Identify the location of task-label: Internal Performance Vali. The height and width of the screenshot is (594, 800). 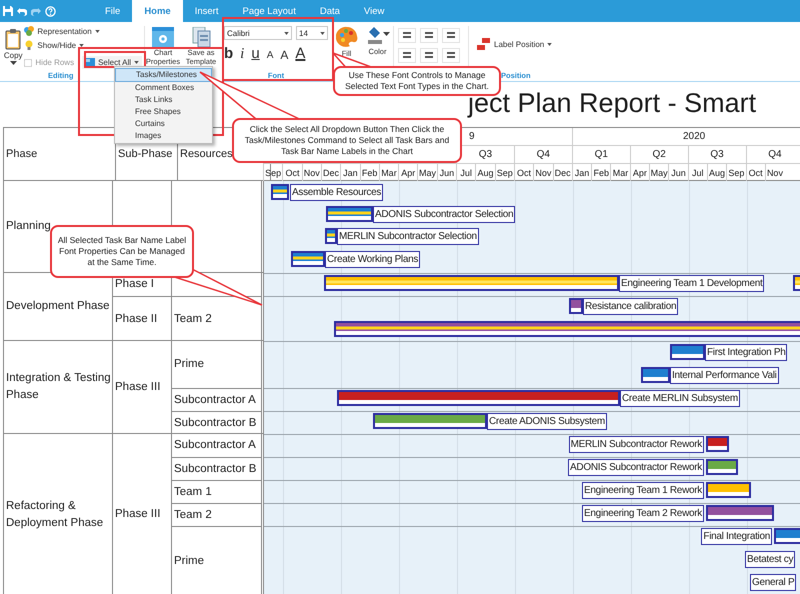
(724, 375).